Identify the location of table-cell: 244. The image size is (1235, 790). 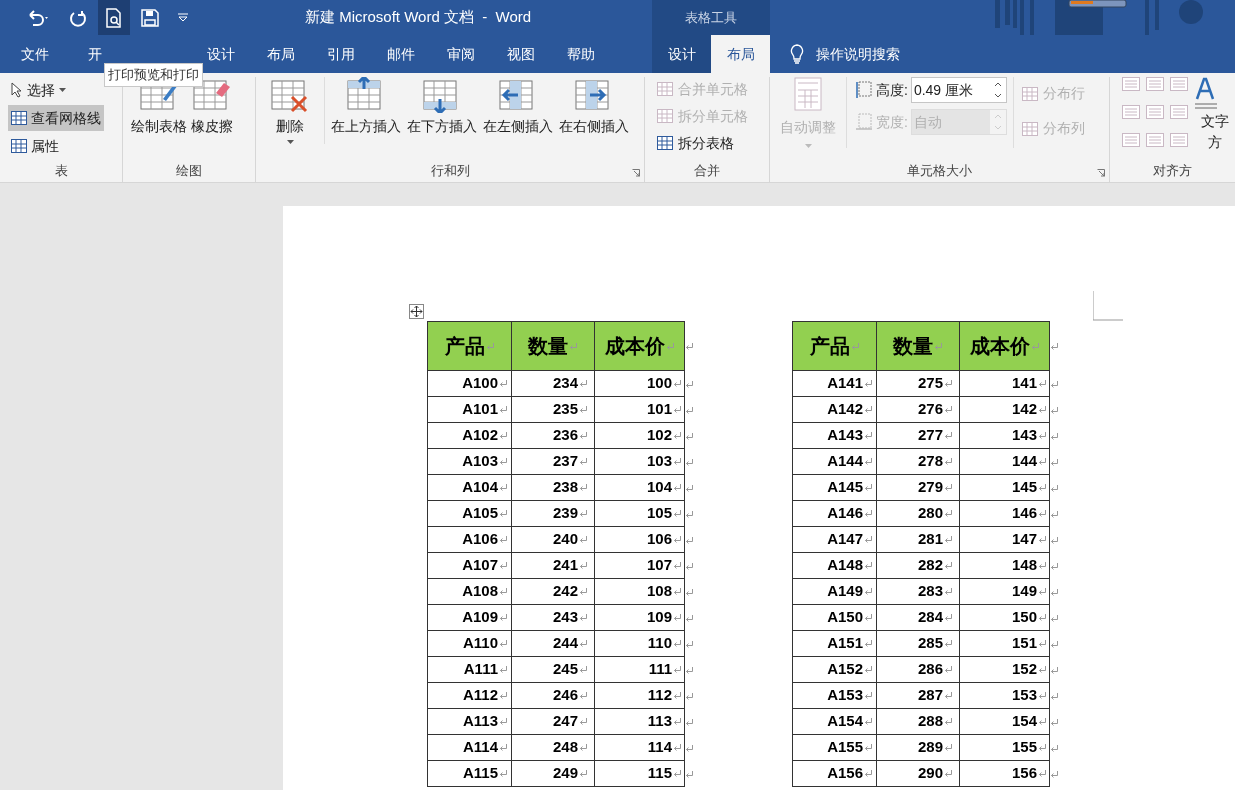
(552, 643).